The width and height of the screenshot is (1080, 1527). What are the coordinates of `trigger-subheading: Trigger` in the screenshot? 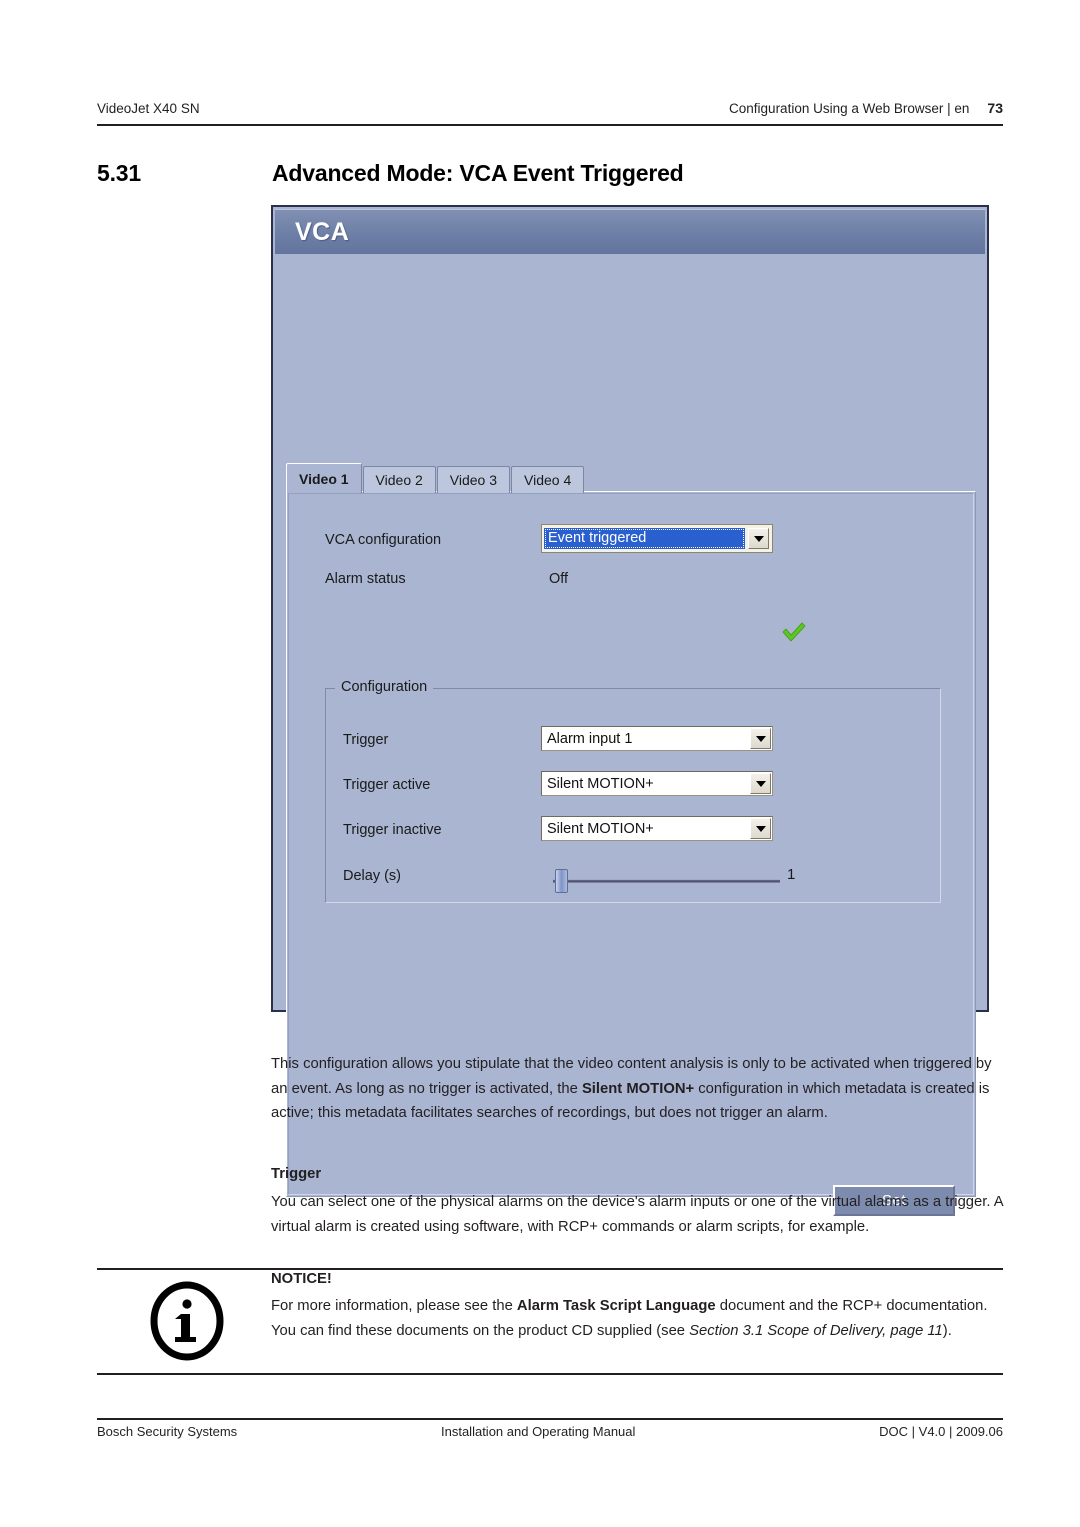 It's located at (296, 1174).